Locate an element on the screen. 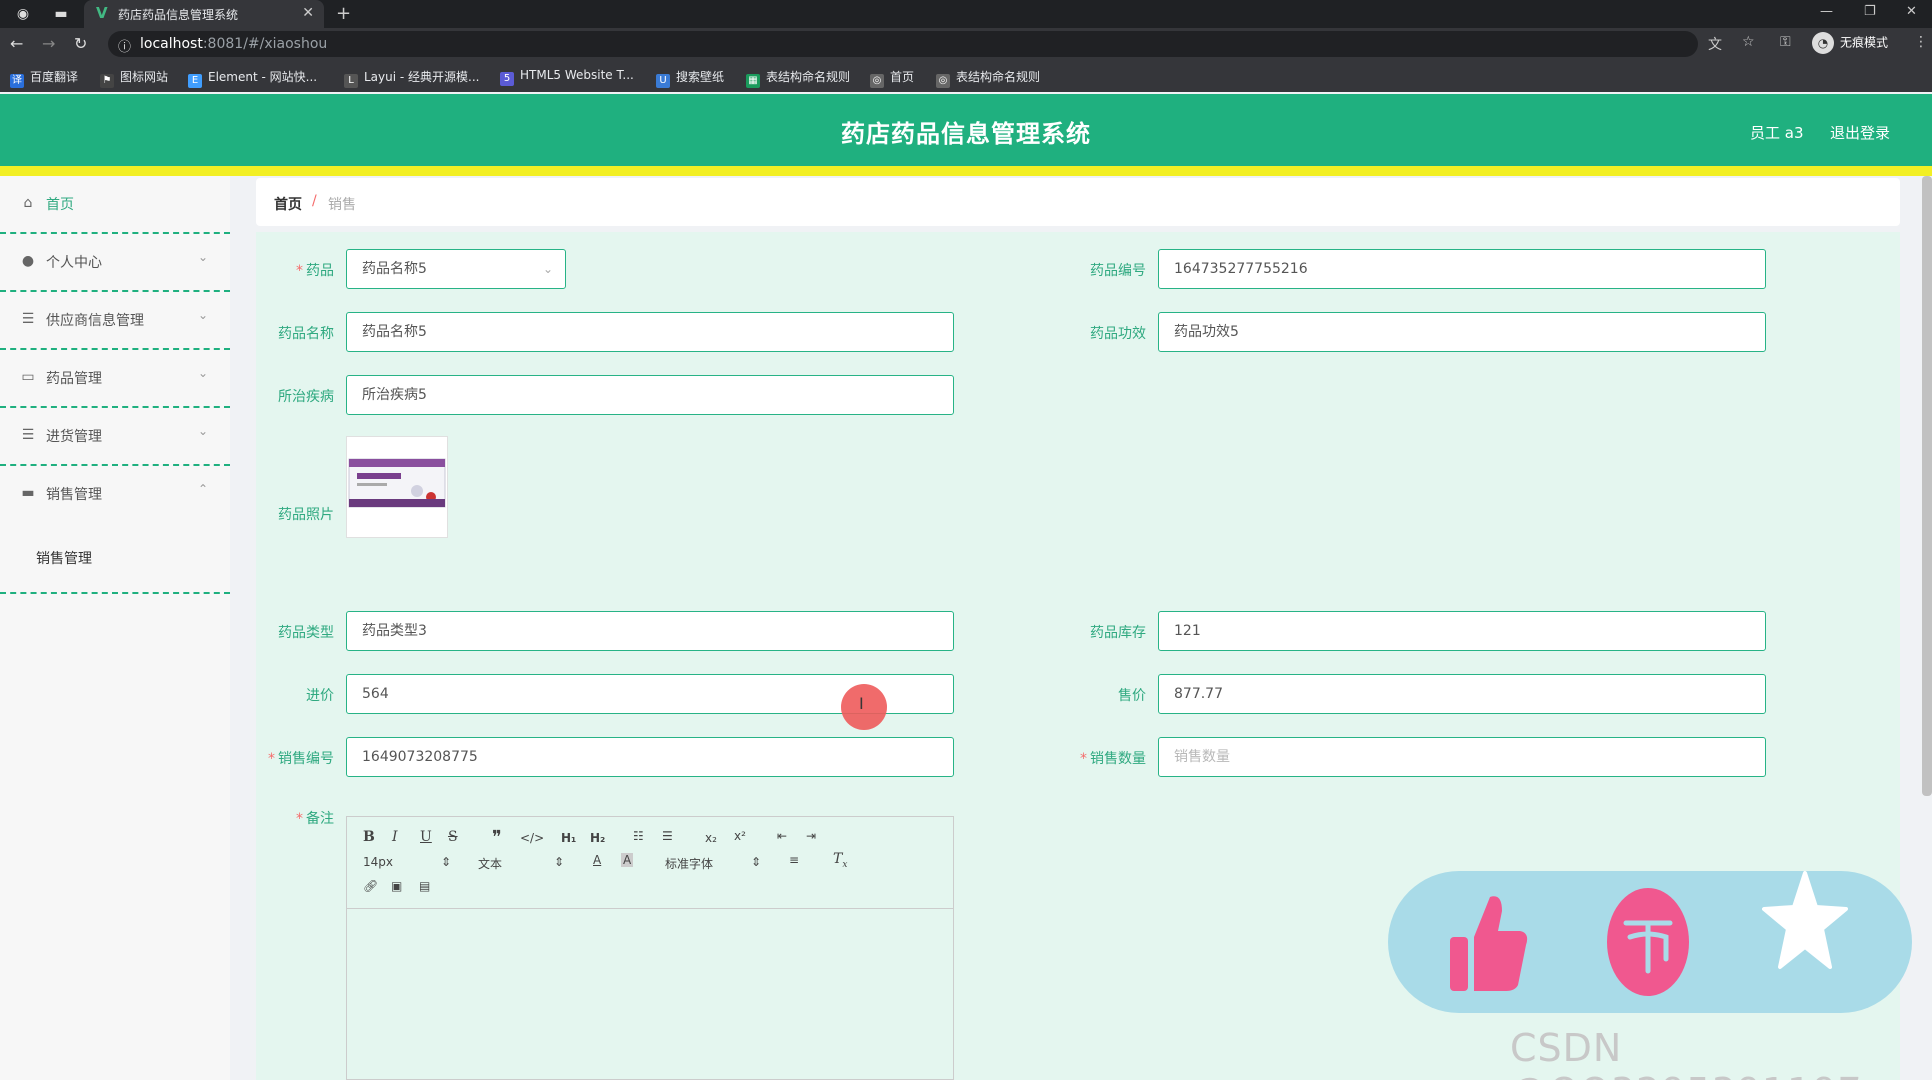  element-icon: E is located at coordinates (195, 81).